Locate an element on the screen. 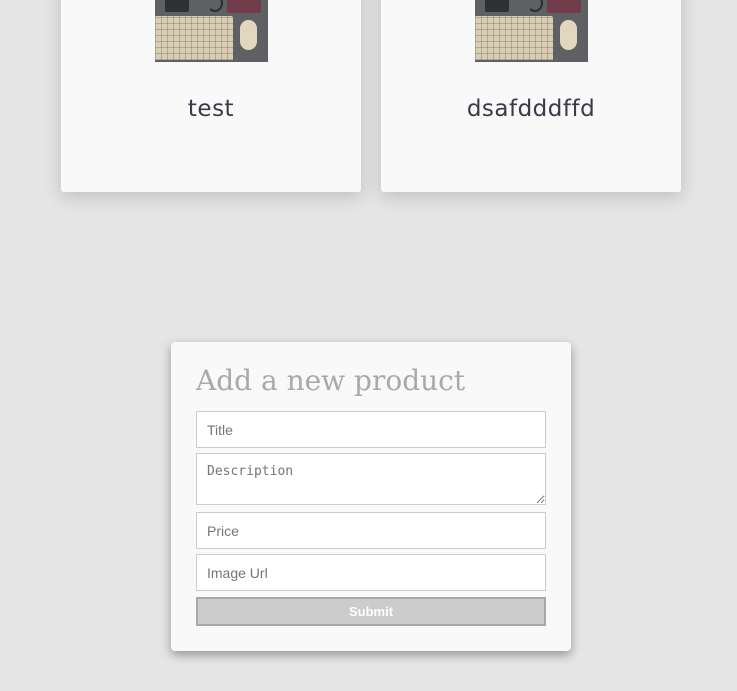  form-heading: Add a new product is located at coordinates (331, 380).